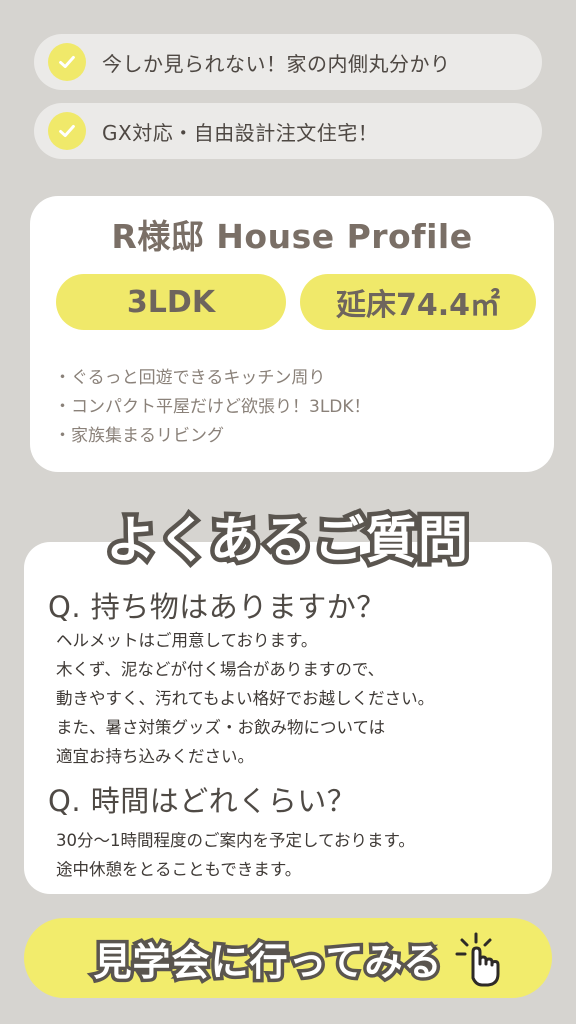 This screenshot has height=1024, width=576. What do you see at coordinates (240, 132) in the screenshot?
I see `checklist-text: GX対応・自由設計注文住宅！` at bounding box center [240, 132].